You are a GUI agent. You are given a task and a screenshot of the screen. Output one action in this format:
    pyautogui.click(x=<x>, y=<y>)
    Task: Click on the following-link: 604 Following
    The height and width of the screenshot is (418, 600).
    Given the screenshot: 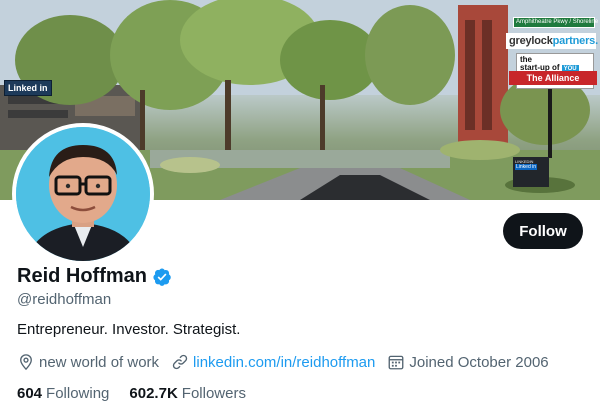 What is the action you would take?
    pyautogui.click(x=63, y=393)
    